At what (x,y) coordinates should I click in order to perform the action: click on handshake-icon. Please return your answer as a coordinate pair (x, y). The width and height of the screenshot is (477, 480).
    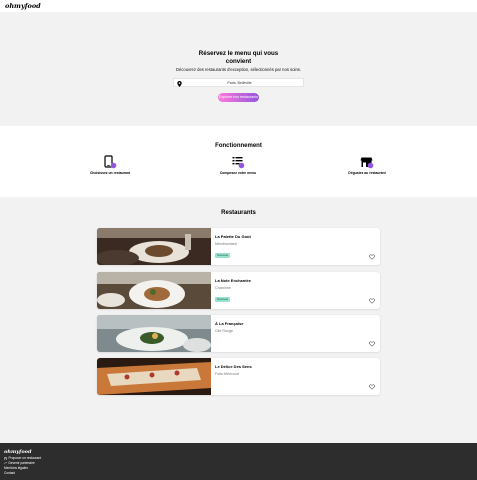
    Looking at the image, I should click on (5, 462).